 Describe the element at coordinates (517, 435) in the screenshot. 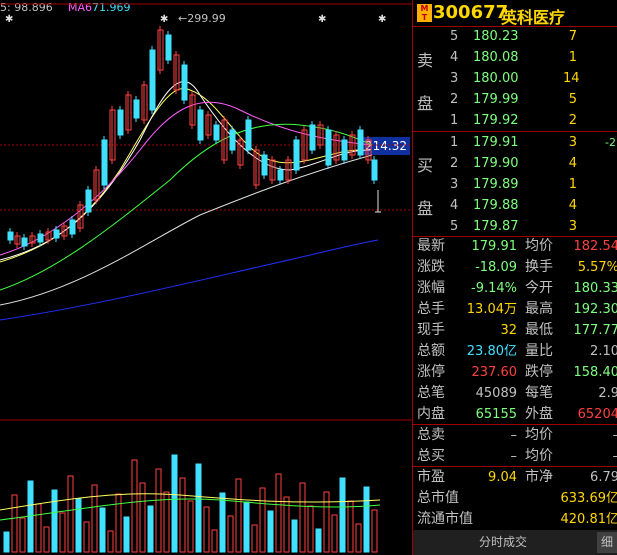

I see `block-sell-row: 总卖–均价–` at that location.